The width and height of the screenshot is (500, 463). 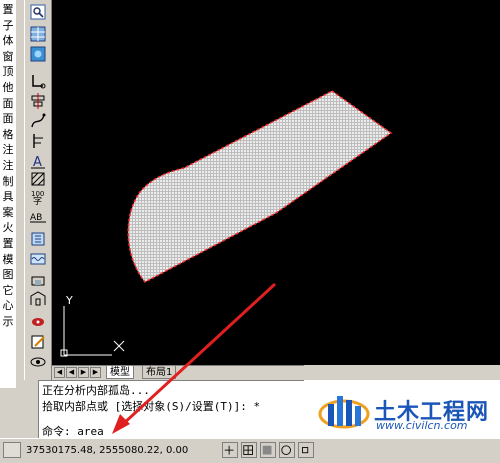 What do you see at coordinates (230, 450) in the screenshot?
I see `snap-toggle-icon` at bounding box center [230, 450].